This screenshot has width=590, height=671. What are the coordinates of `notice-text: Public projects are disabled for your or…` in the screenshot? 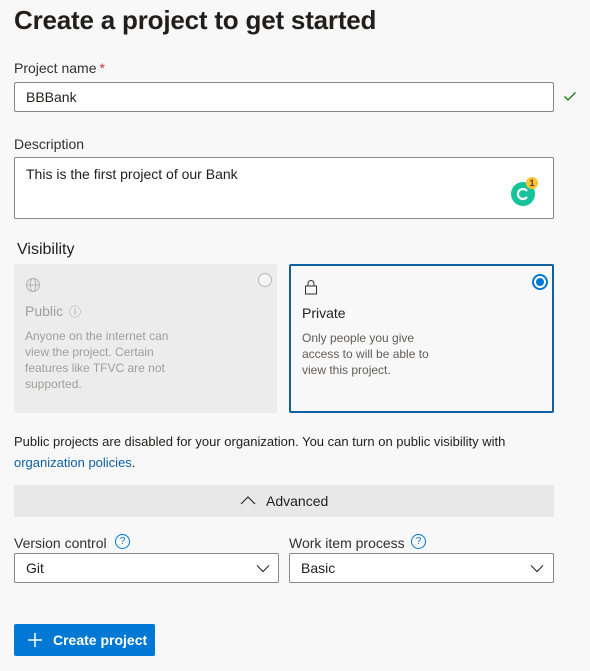 It's located at (260, 441).